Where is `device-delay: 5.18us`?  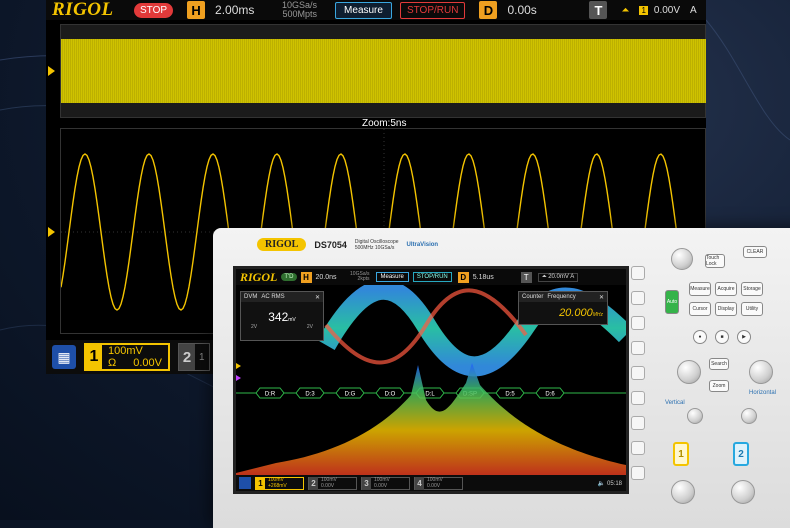
device-delay: 5.18us is located at coordinates (495, 277).